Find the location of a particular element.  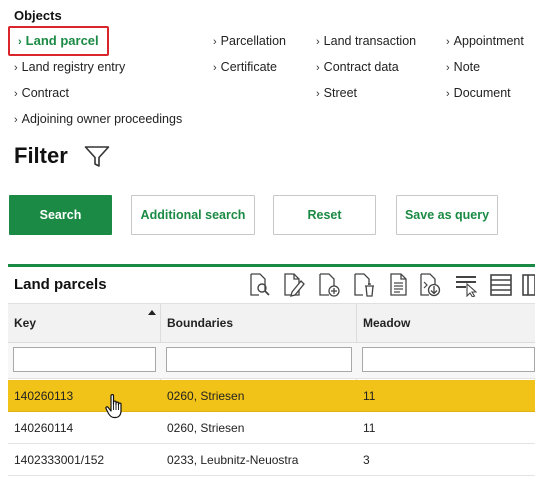

grid-header-row is located at coordinates (271, 323).